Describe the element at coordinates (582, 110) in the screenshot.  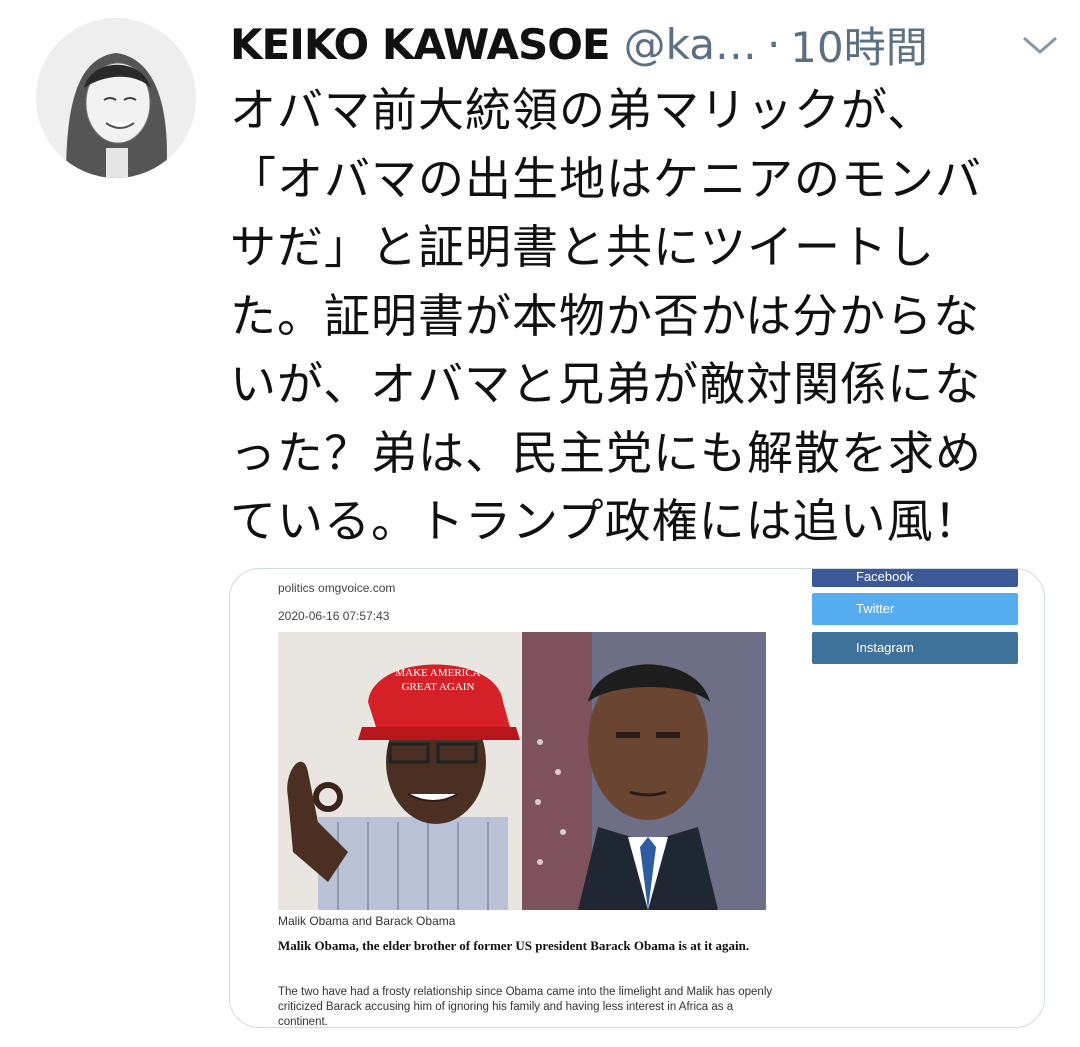
I see `tweet-text-line: オバマ前大統領の弟マリックが、` at that location.